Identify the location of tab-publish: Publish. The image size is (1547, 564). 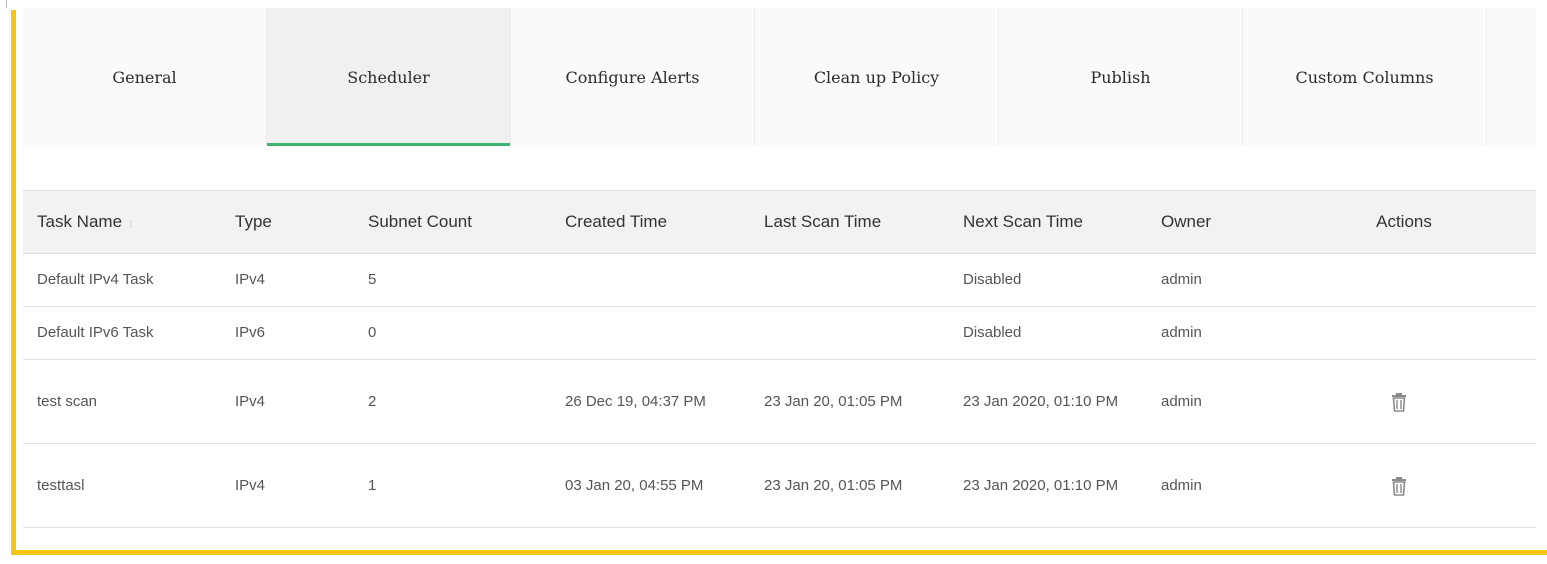
(1121, 77).